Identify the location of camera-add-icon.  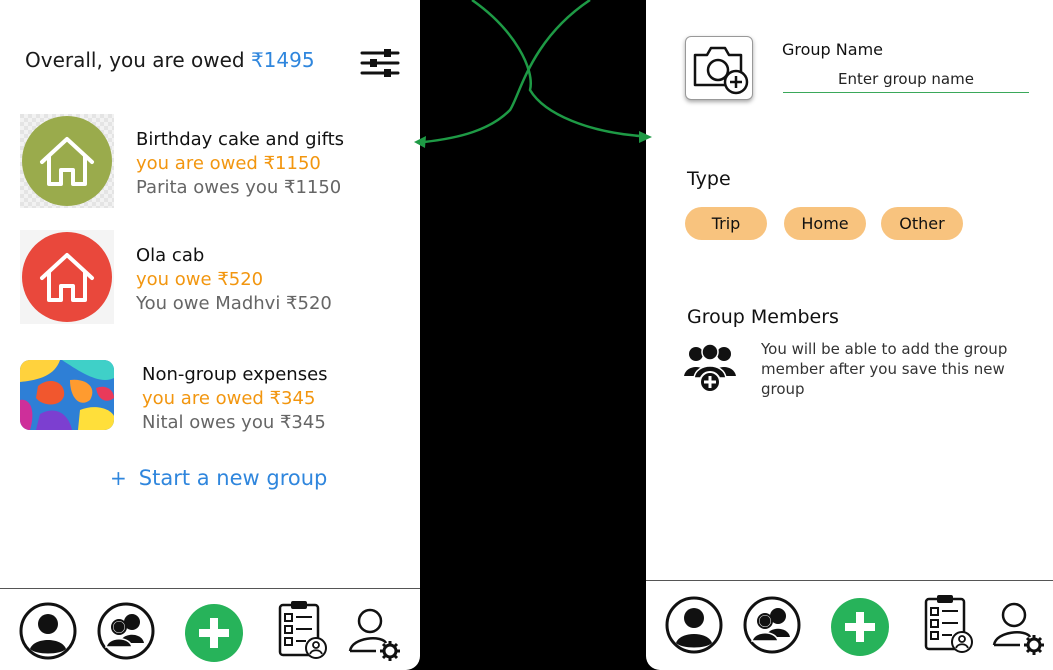
(721, 70).